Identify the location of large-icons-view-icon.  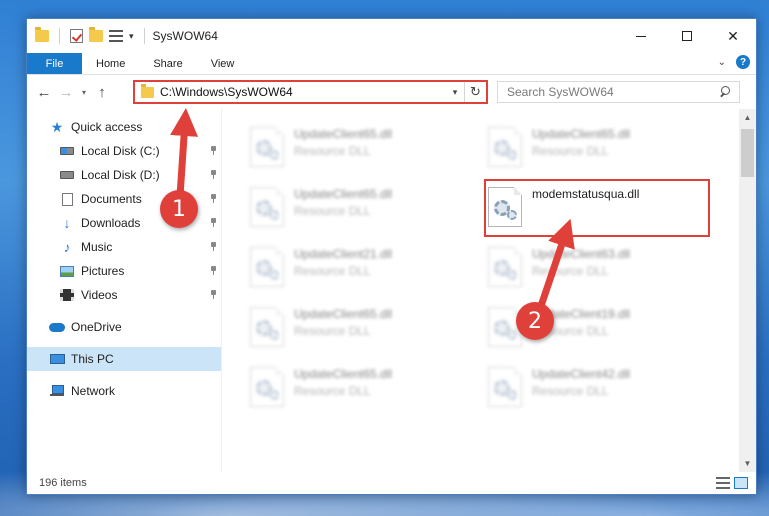
(741, 483).